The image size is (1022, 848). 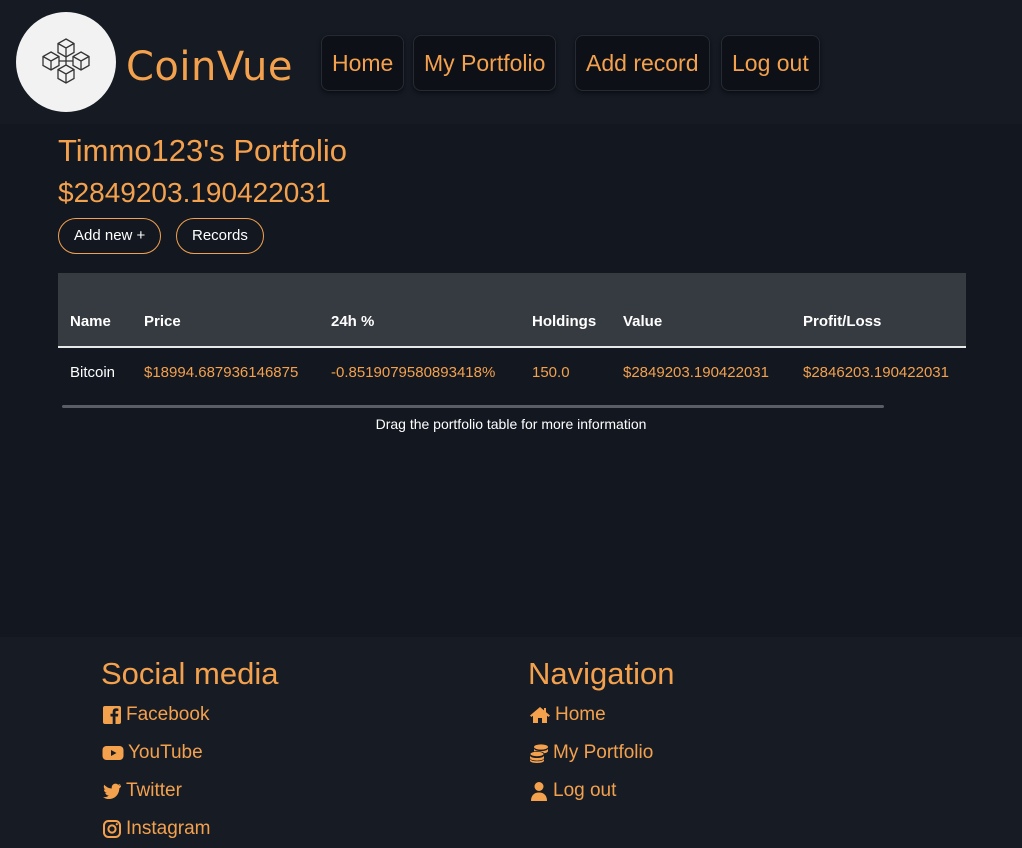 I want to click on cell-24h-change: -0.8519079580893418%, so click(x=413, y=372).